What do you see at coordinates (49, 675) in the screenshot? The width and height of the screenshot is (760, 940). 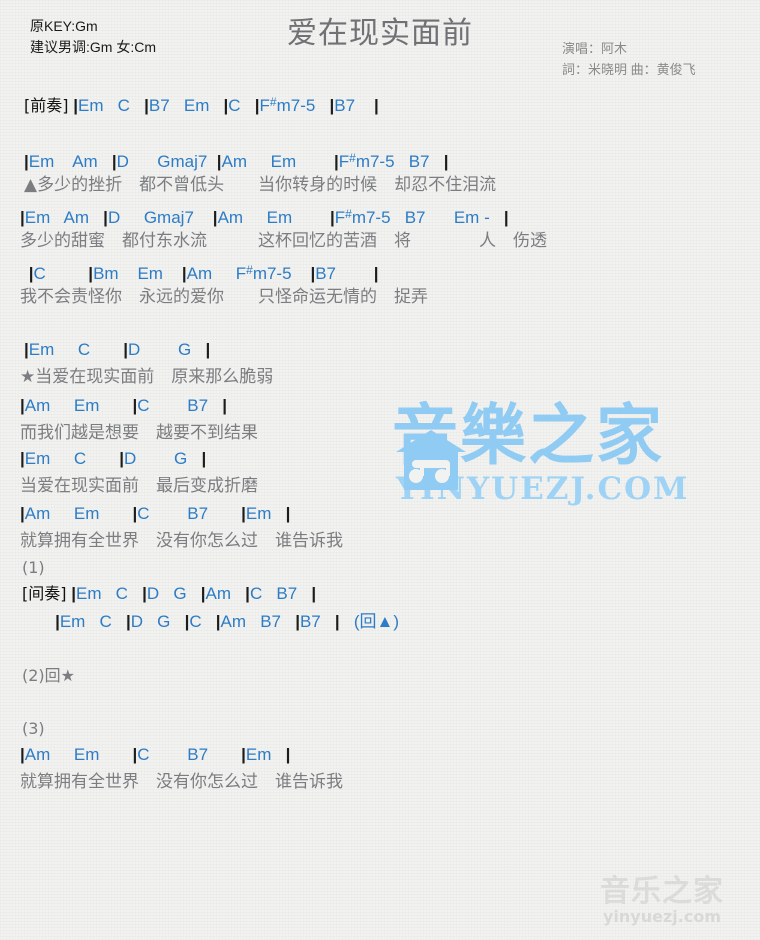 I see `marker-2: (2)回★` at bounding box center [49, 675].